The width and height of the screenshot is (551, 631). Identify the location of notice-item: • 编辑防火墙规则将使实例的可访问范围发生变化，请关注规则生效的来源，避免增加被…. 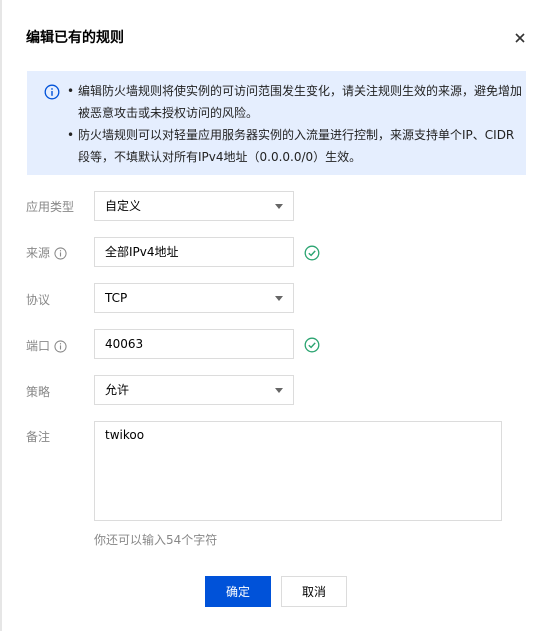
(294, 102).